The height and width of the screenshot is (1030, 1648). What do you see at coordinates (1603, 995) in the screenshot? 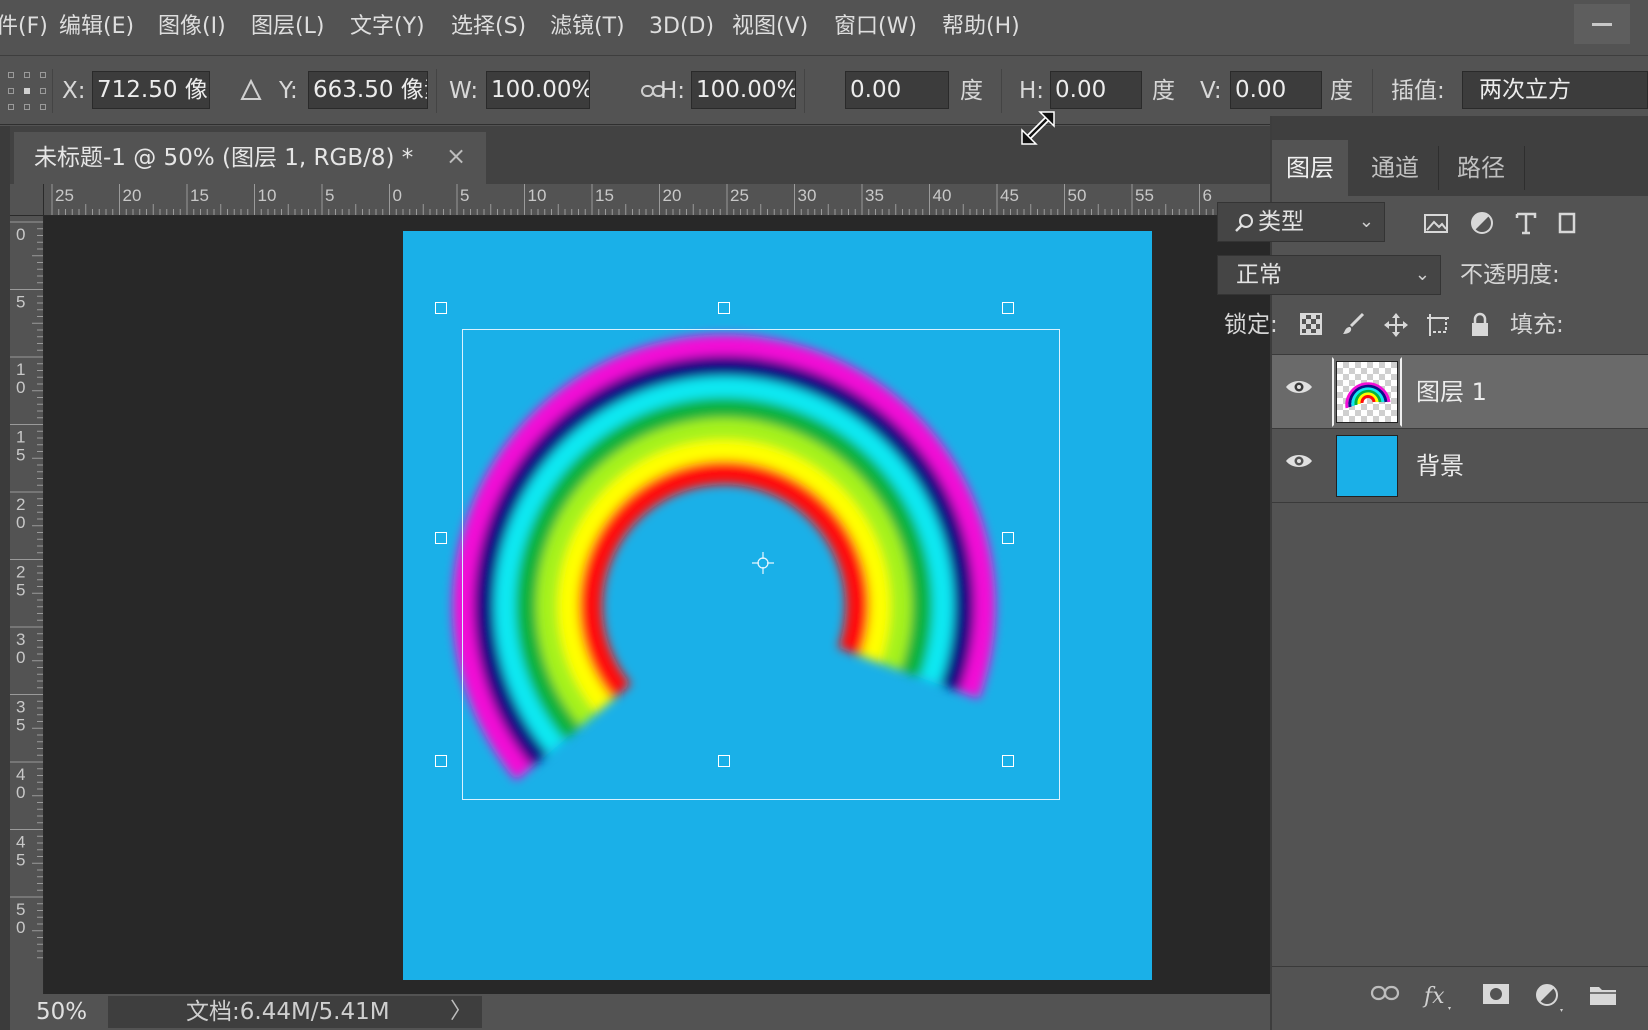
I see `folder-icon` at bounding box center [1603, 995].